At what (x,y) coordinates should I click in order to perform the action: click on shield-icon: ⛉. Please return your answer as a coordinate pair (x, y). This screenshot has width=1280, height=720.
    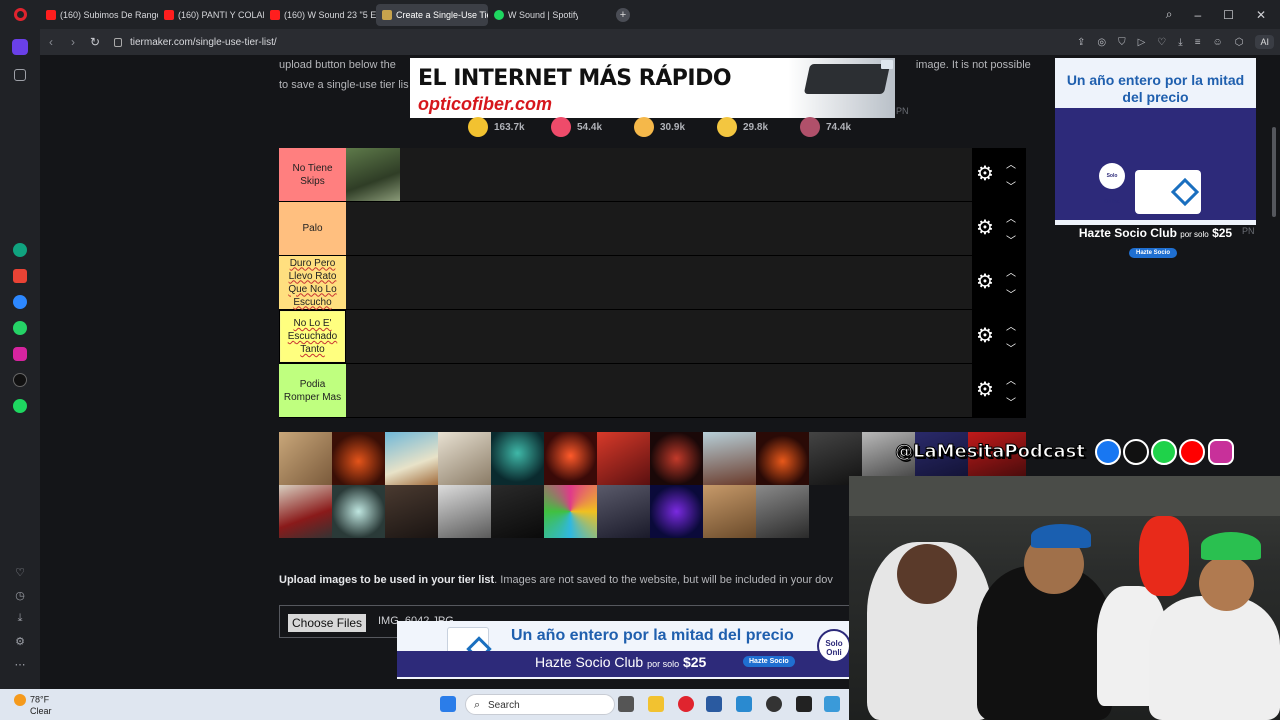
    Looking at the image, I should click on (1122, 42).